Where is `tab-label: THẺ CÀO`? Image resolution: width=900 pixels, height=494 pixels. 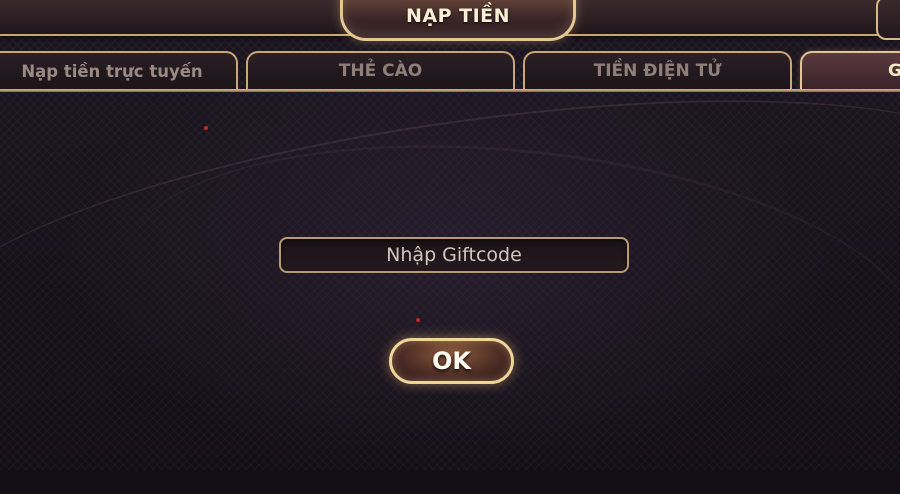
tab-label: THẺ CÀO is located at coordinates (380, 71).